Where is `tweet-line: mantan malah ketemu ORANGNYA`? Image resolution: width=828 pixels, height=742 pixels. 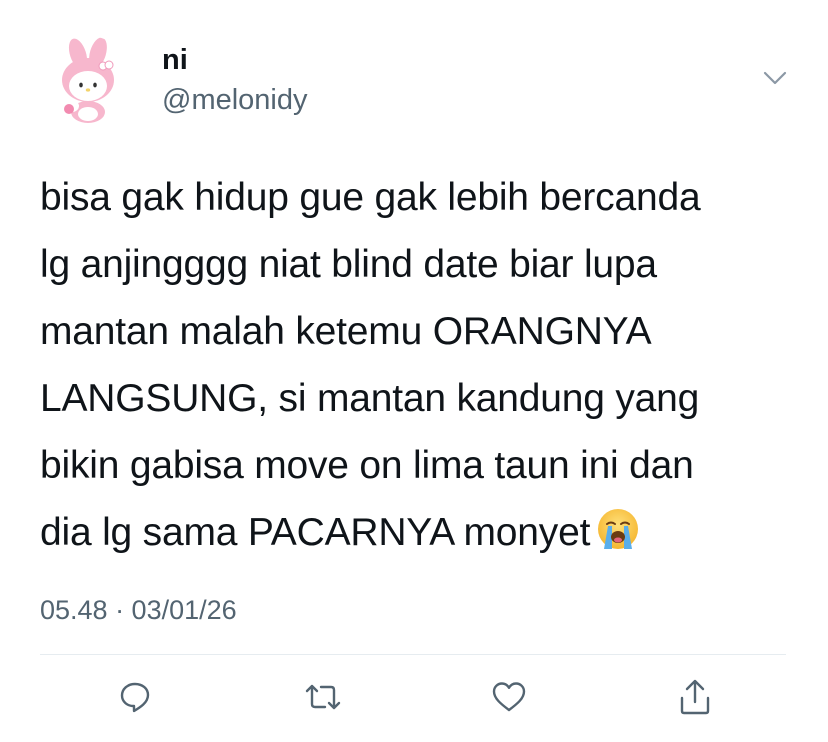 tweet-line: mantan malah ketemu ORANGNYA is located at coordinates (346, 331).